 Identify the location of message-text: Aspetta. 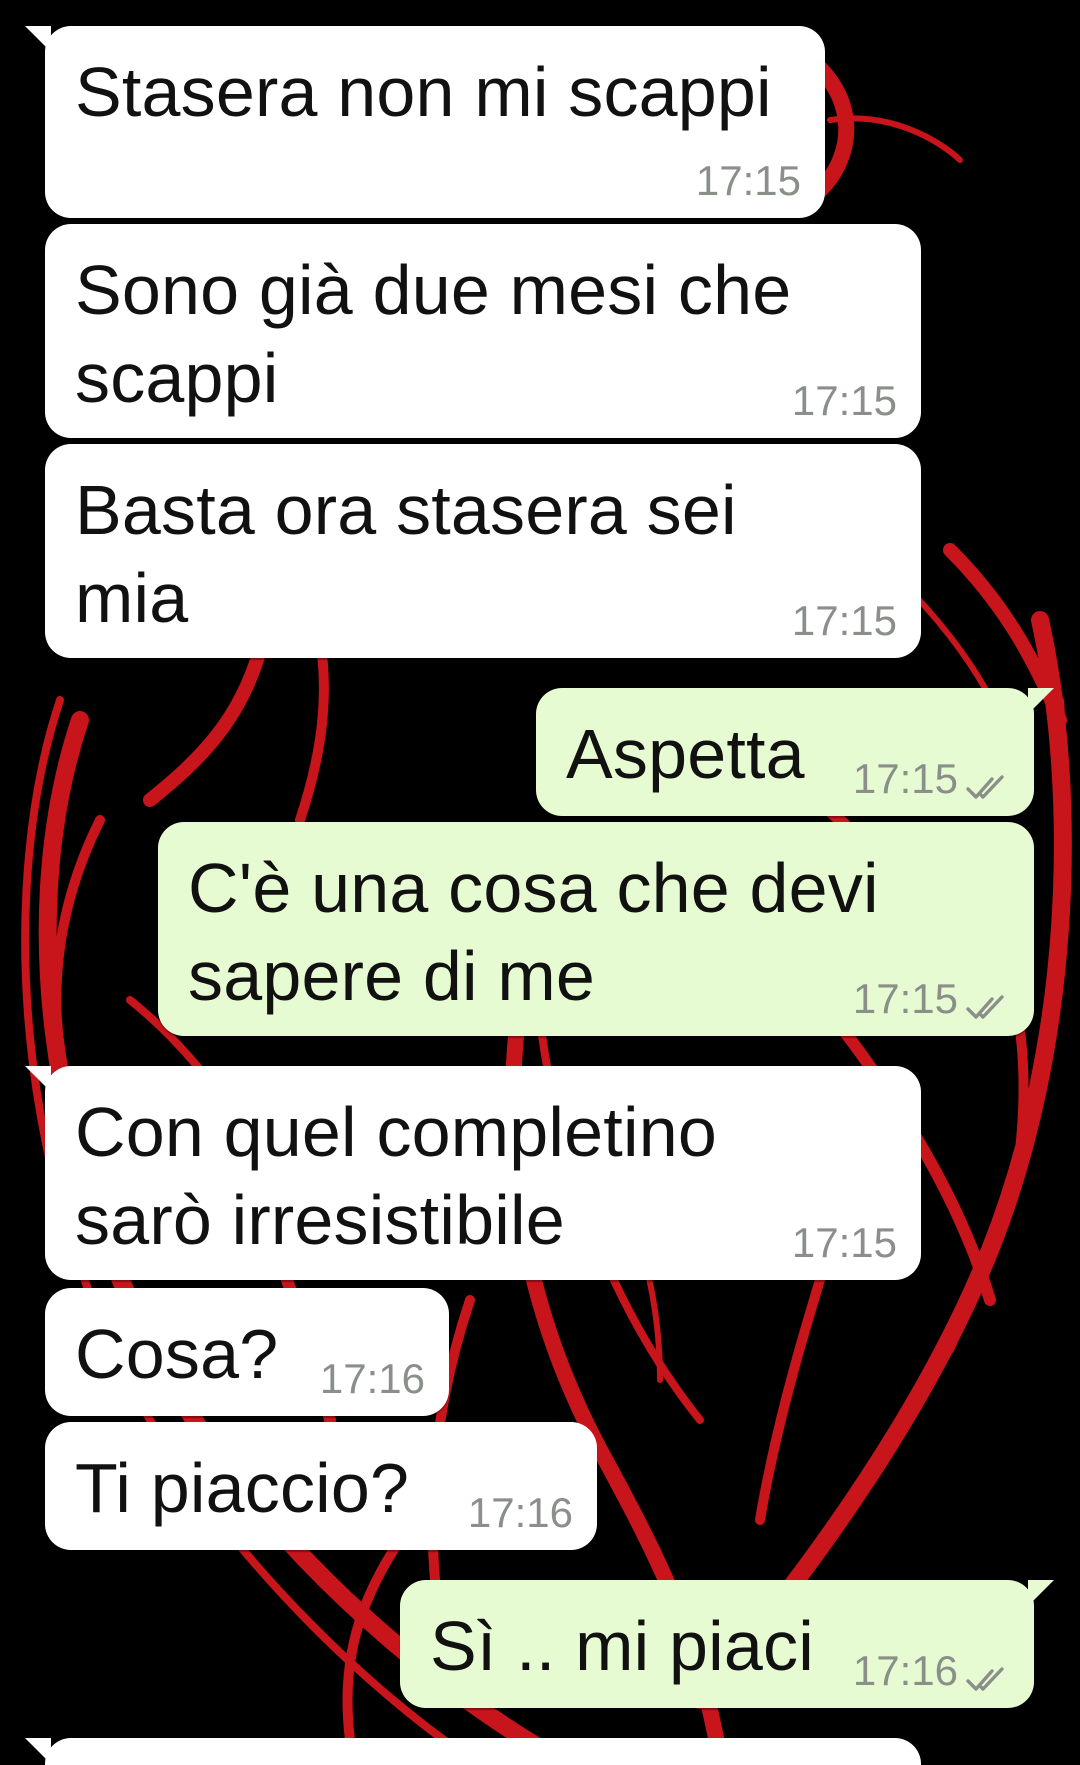
(685, 754).